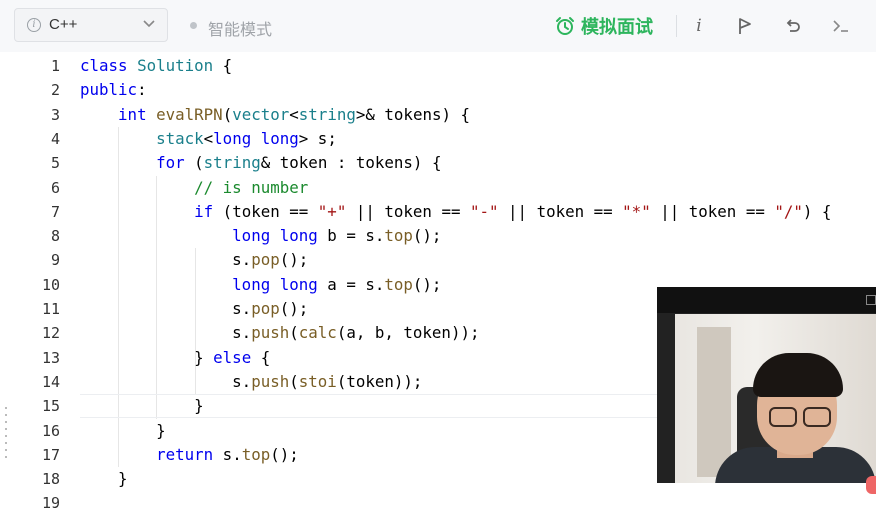  Describe the element at coordinates (194, 188) in the screenshot. I see `code-text: // is number` at that location.